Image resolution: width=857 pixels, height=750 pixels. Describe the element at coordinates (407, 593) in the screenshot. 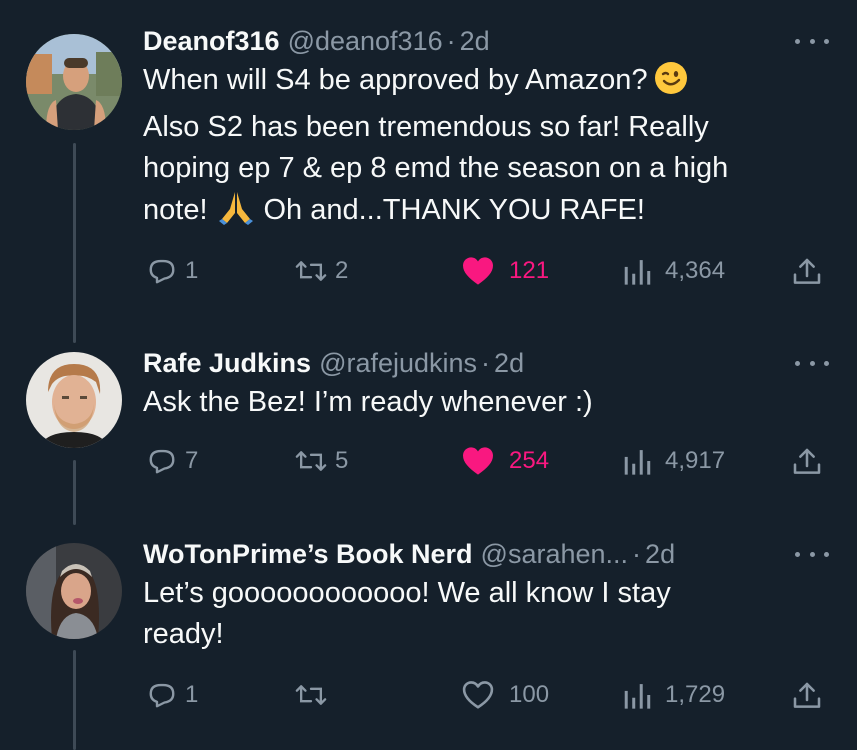

I see `tweet-text-line: Let’s goooooooooooo! We all know I stay` at that location.